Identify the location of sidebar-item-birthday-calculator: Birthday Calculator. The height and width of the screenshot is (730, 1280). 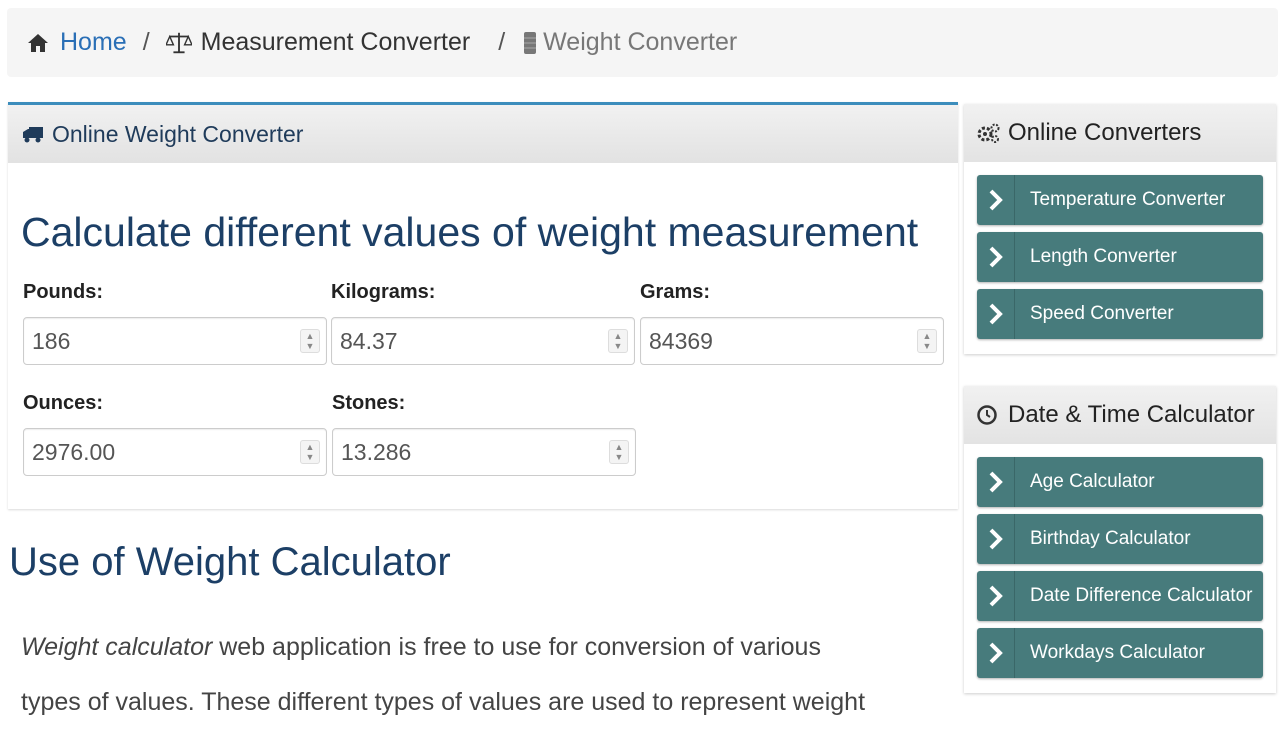
(1120, 539).